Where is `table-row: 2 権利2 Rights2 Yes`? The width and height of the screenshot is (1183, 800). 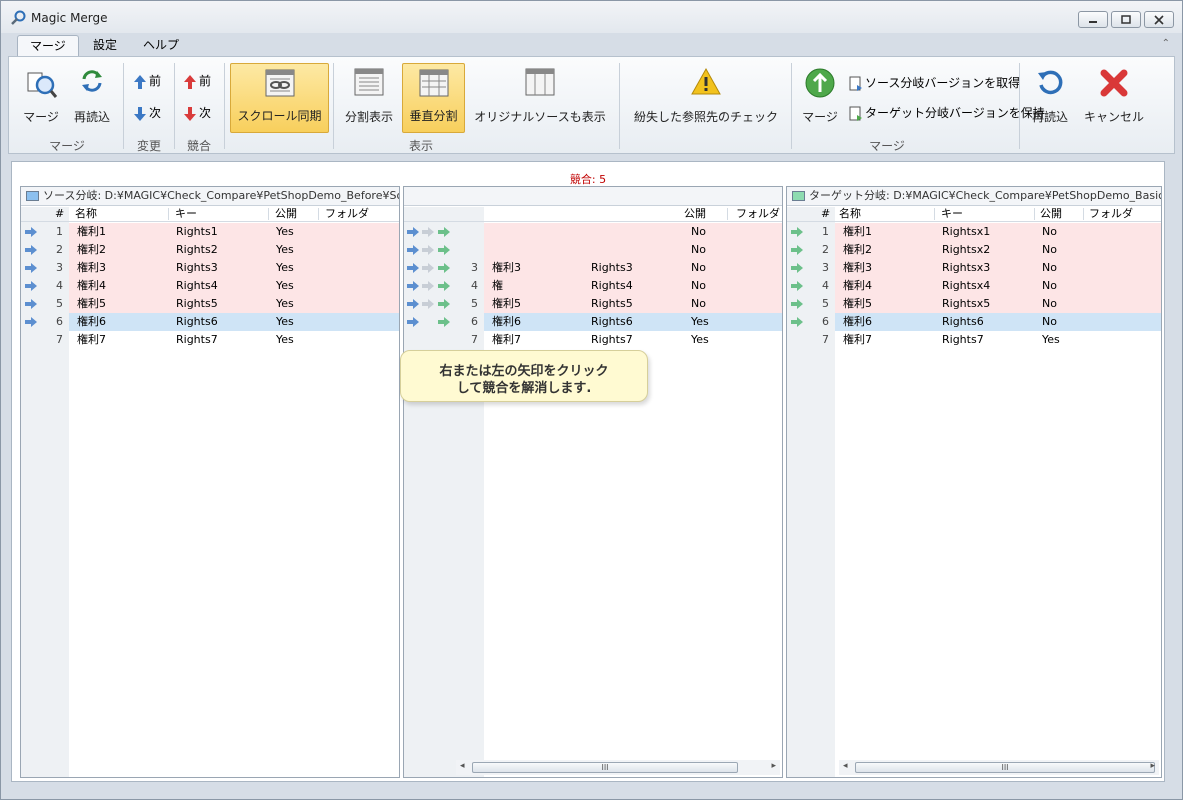 table-row: 2 権利2 Rights2 Yes is located at coordinates (210, 250).